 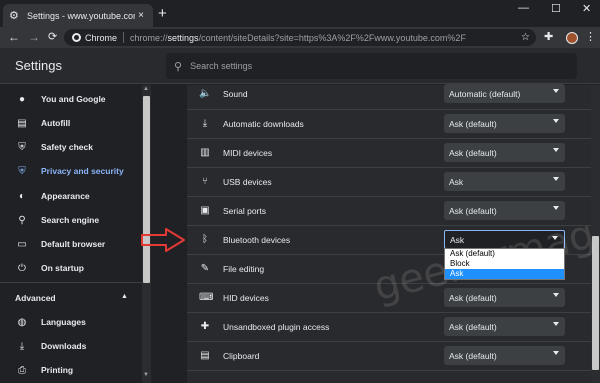 I want to click on download-icon: ⤓, so click(x=22, y=346).